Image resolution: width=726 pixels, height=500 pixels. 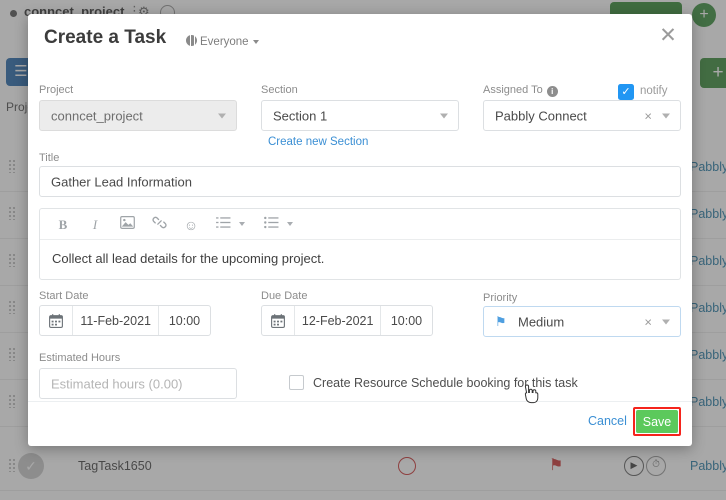 What do you see at coordinates (318, 142) in the screenshot?
I see `create-new-section-link: Create new Section` at bounding box center [318, 142].